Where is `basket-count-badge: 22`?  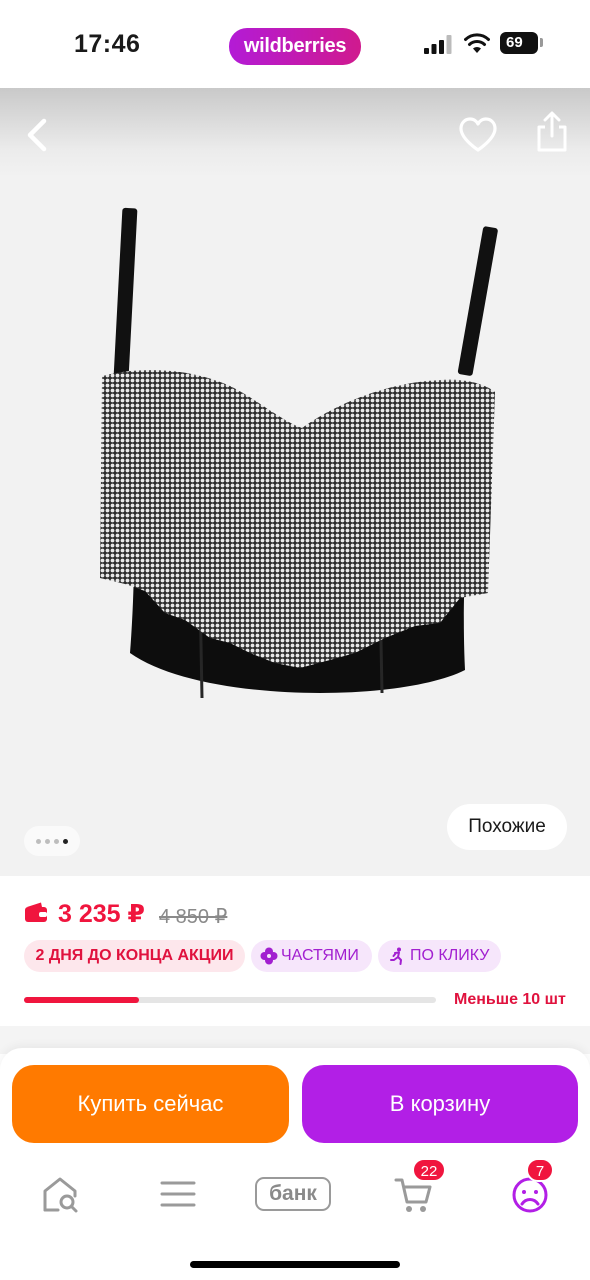 basket-count-badge: 22 is located at coordinates (429, 1170).